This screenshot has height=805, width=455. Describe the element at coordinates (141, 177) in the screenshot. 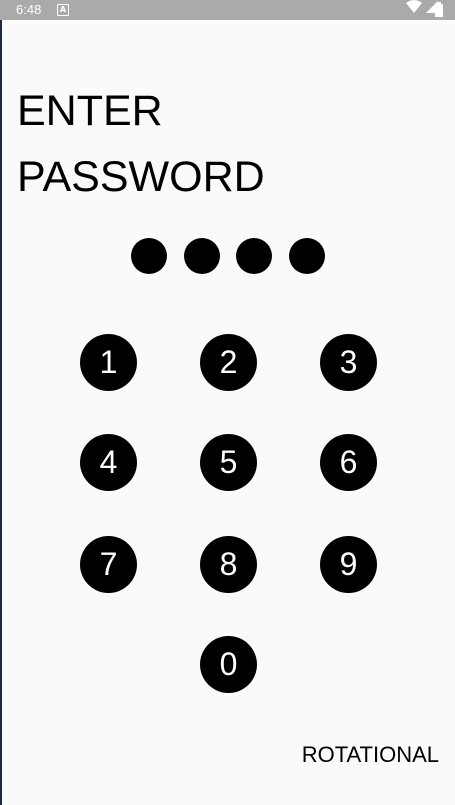

I see `title-line-password: PASSWORD` at that location.